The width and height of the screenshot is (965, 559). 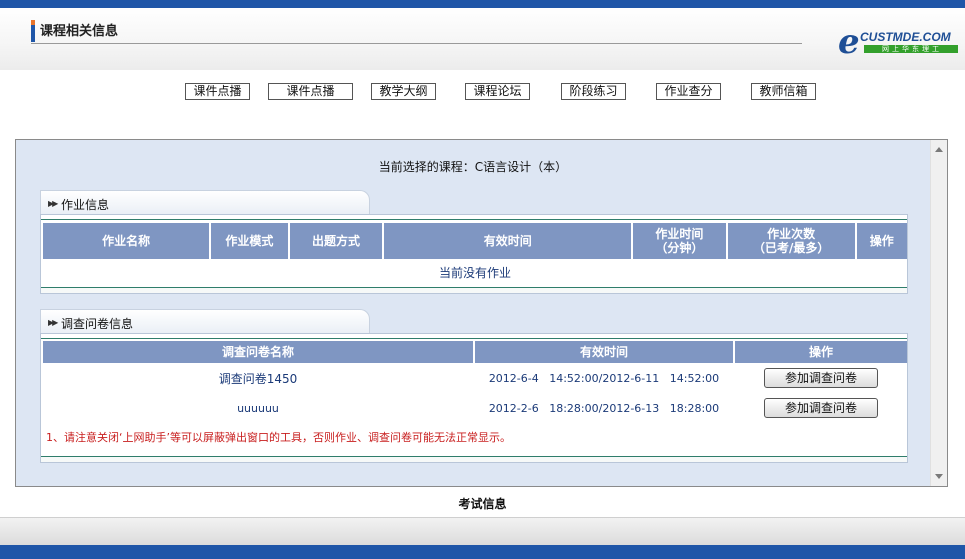 I want to click on homework-empty-text: 当前没有作业, so click(x=474, y=272).